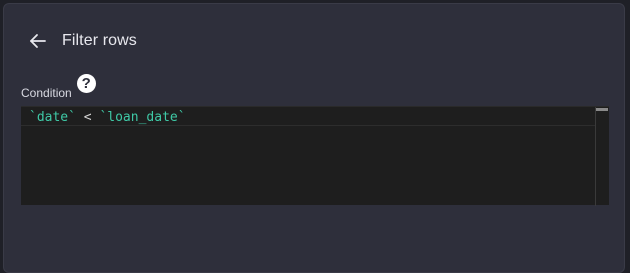 This screenshot has width=630, height=273. I want to click on condition-label: Condition, so click(46, 93).